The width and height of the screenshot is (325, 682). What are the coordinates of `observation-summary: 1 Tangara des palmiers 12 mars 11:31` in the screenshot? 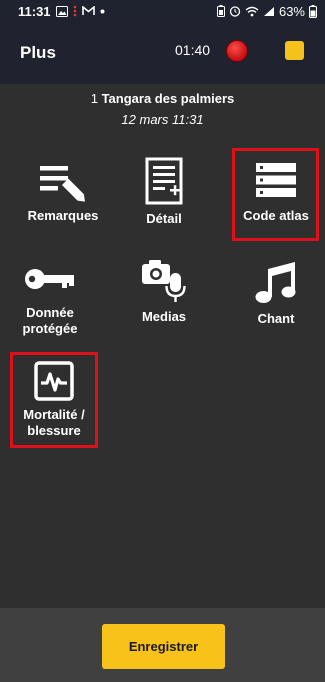 It's located at (162, 105).